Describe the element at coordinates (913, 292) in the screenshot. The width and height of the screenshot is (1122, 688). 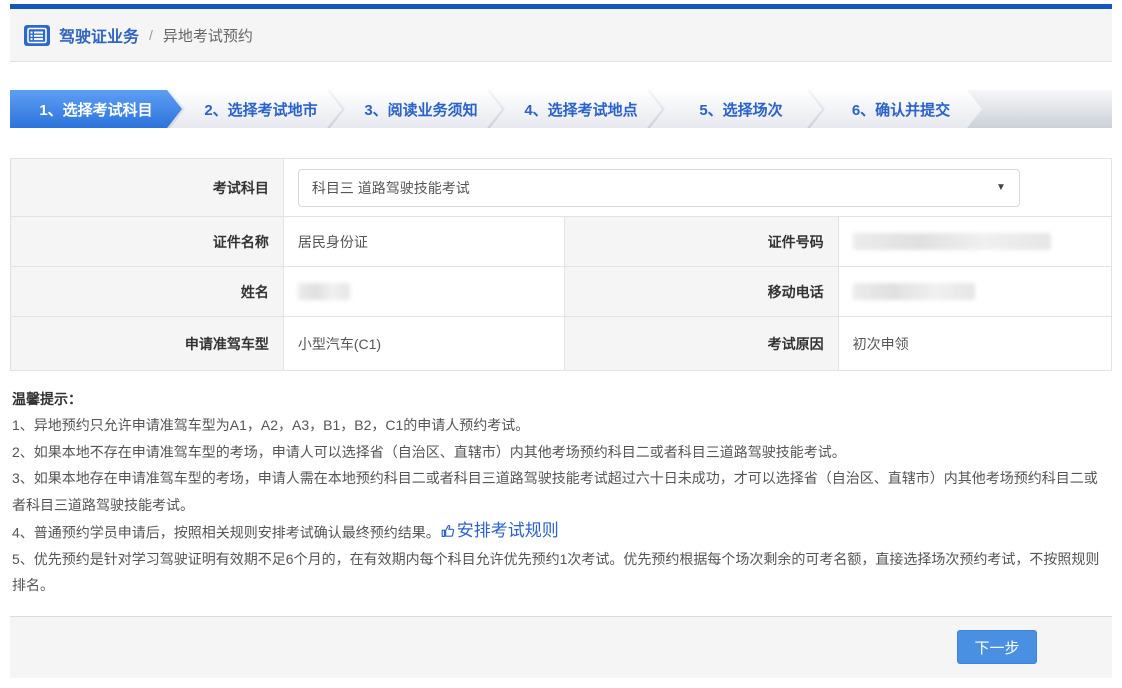
I see `redacted-phone` at that location.